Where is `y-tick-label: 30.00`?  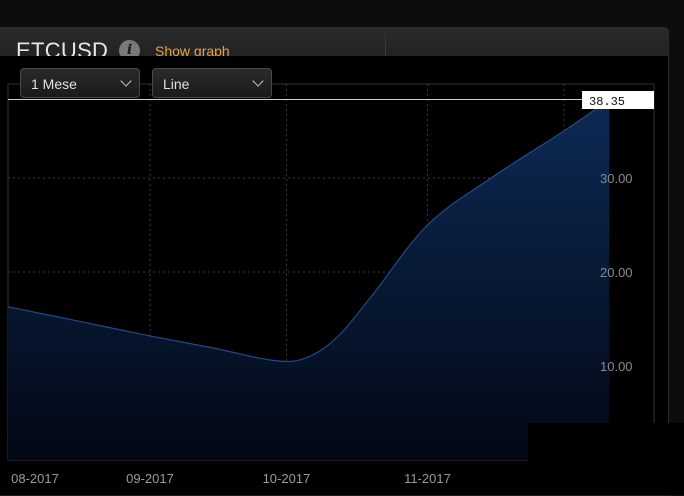
y-tick-label: 30.00 is located at coordinates (616, 178).